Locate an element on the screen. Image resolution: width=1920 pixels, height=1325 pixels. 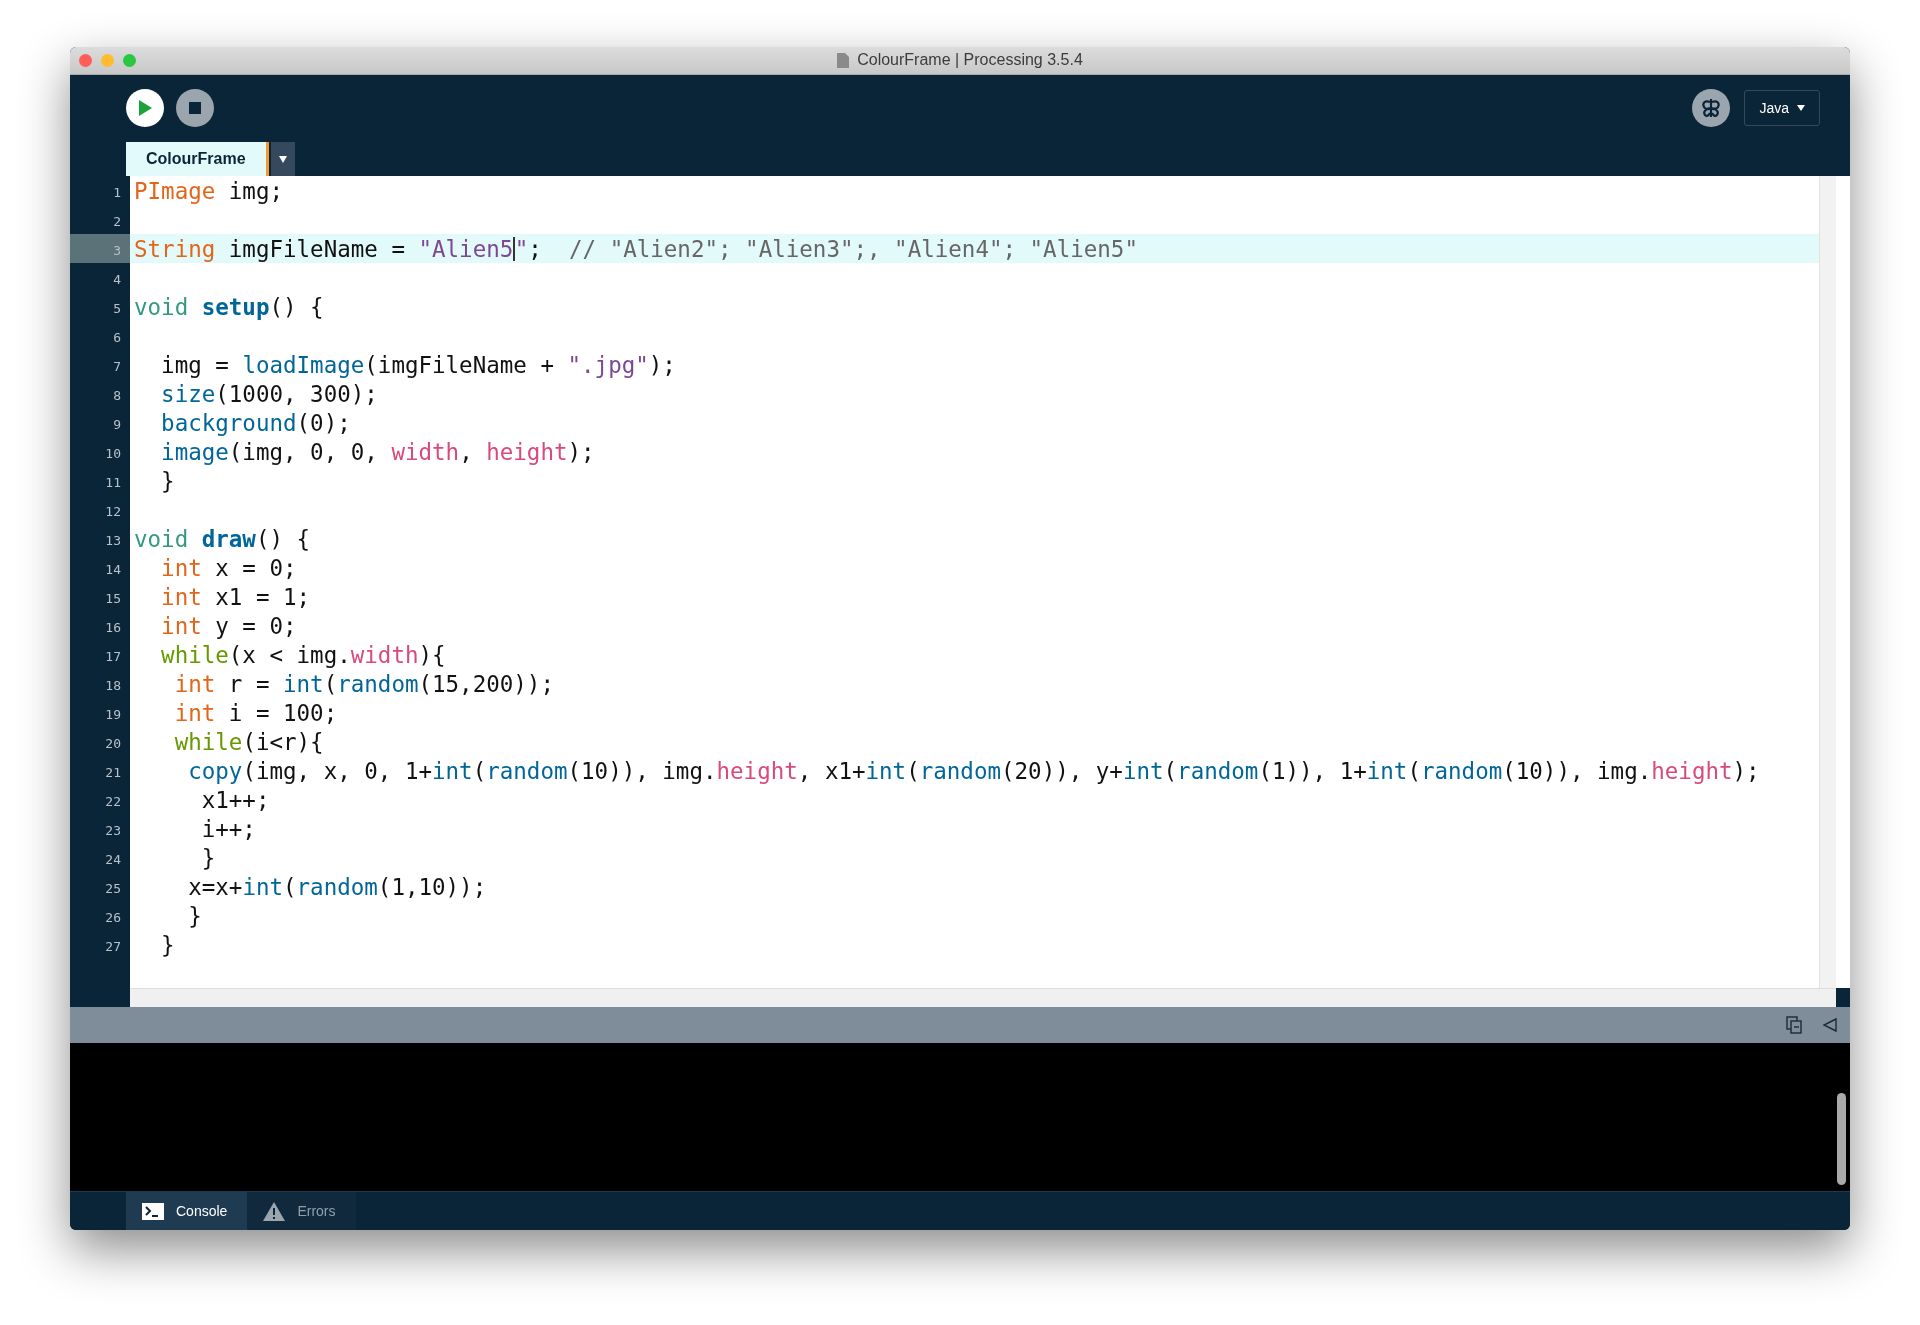
debugger-button is located at coordinates (1711, 108).